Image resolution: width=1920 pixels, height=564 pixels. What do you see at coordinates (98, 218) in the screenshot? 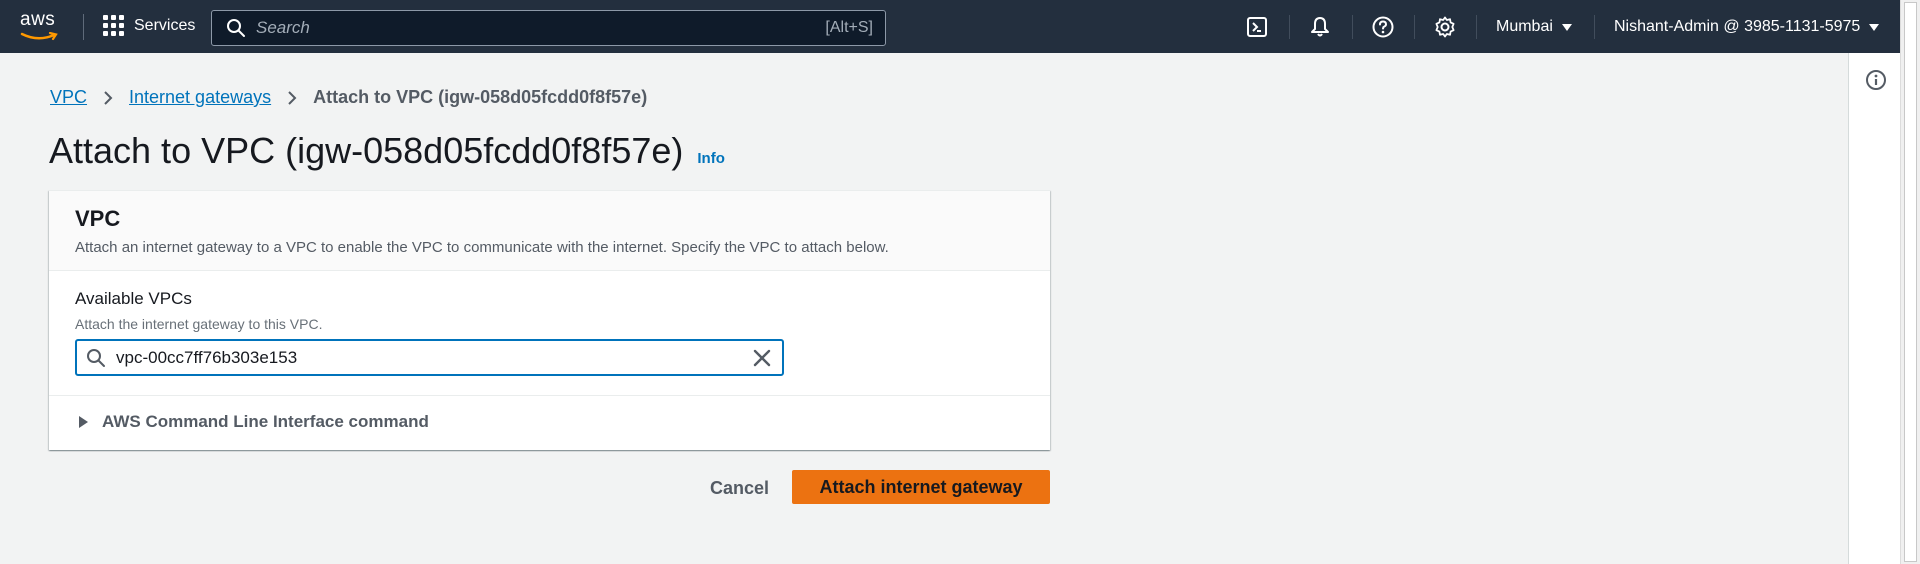
I see `section-heading: VPC` at bounding box center [98, 218].